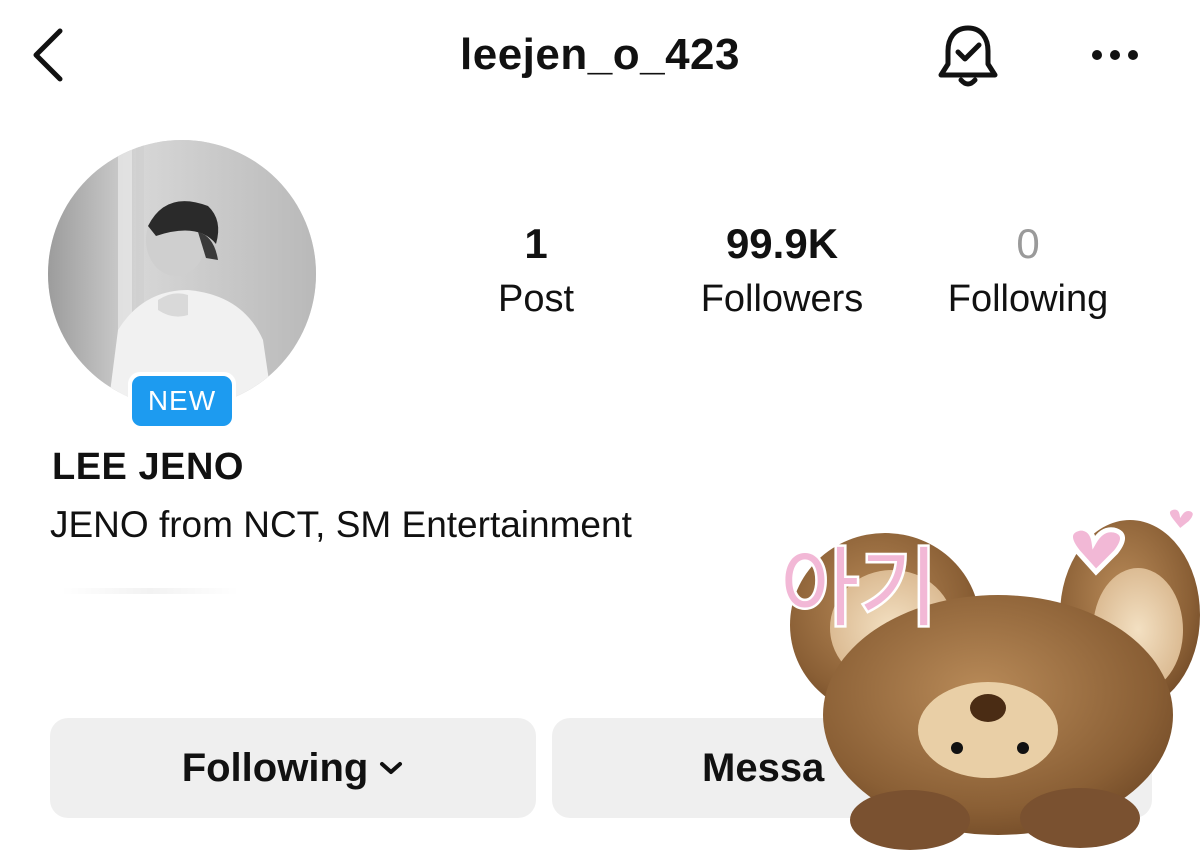  Describe the element at coordinates (536, 272) in the screenshot. I see `stat-posts: 1 Post` at that location.